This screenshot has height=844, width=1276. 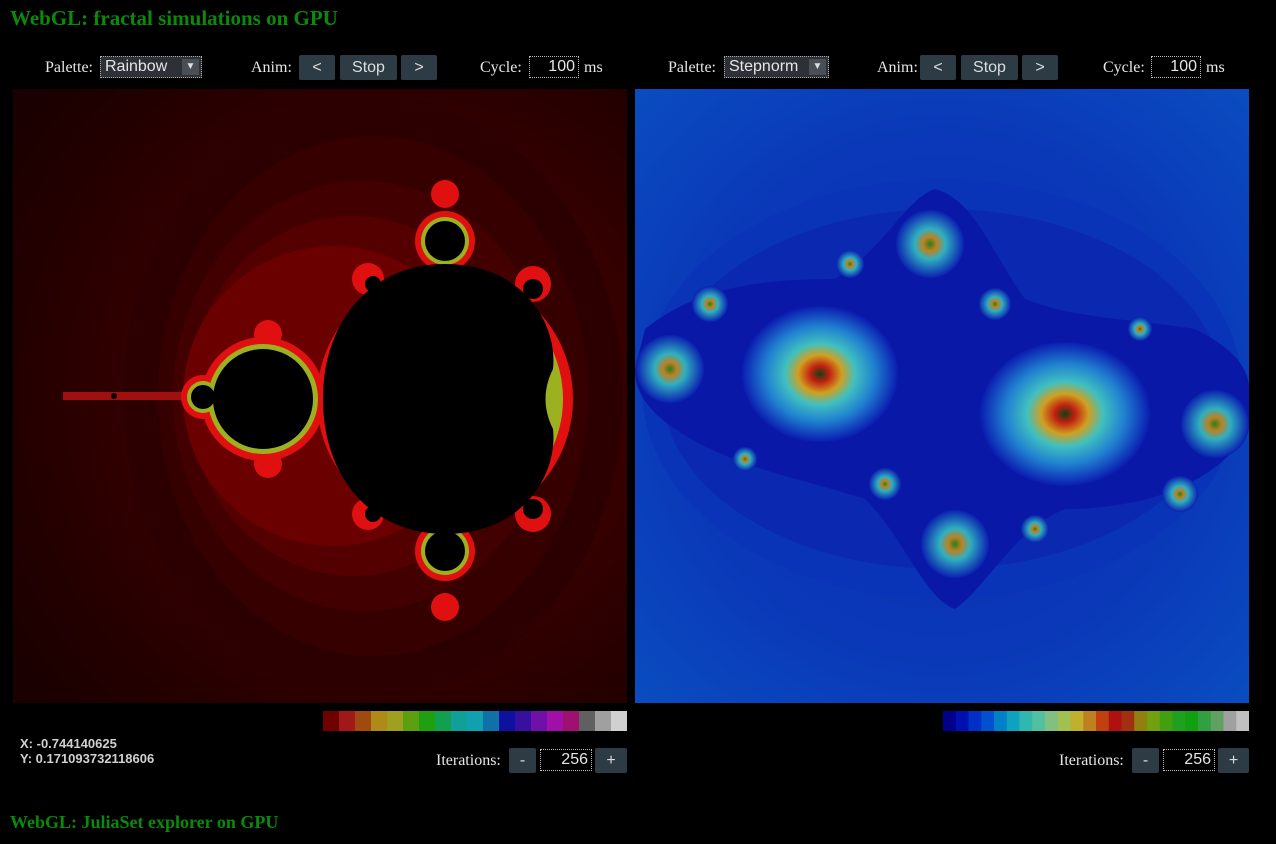 I want to click on left-anim-next-button: >, so click(x=419, y=67).